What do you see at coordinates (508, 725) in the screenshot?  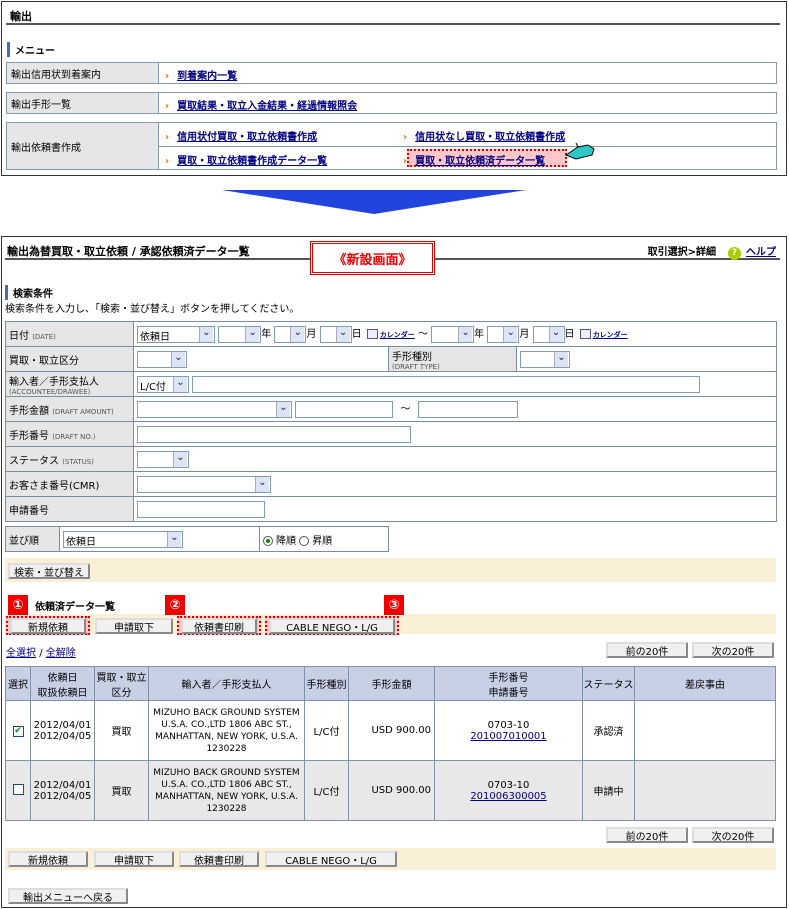 I see `draftno-cell: 0703-10` at bounding box center [508, 725].